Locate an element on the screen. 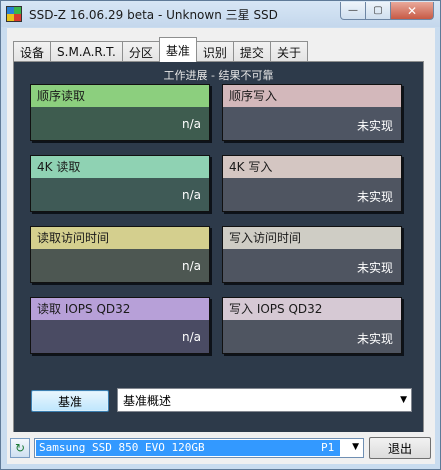 Image resolution: width=441 pixels, height=470 pixels. window-controls: — ▢ ✕ is located at coordinates (387, 11).